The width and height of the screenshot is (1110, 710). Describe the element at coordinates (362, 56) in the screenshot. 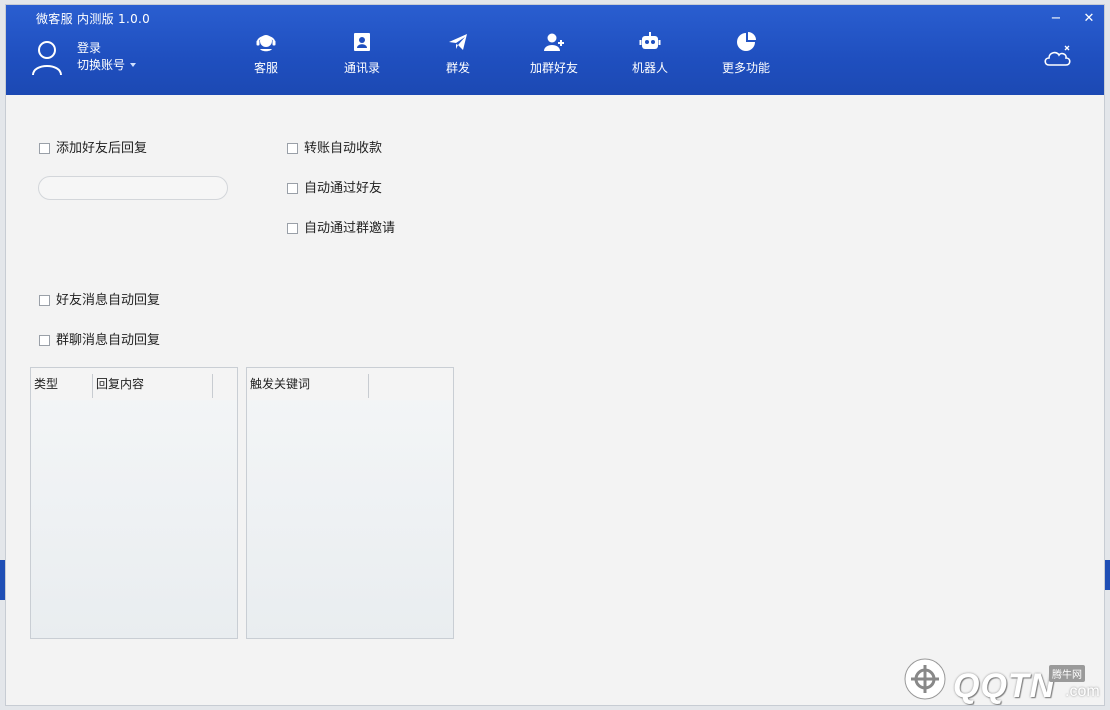

I see `nav-contacts: 通讯录` at that location.